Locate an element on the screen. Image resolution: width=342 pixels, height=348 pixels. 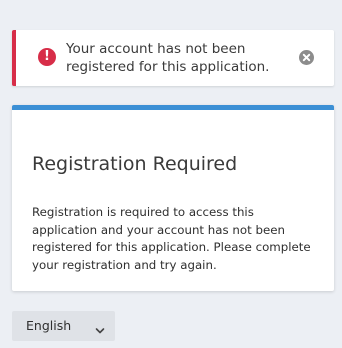
card-title: Registration Required is located at coordinates (135, 164).